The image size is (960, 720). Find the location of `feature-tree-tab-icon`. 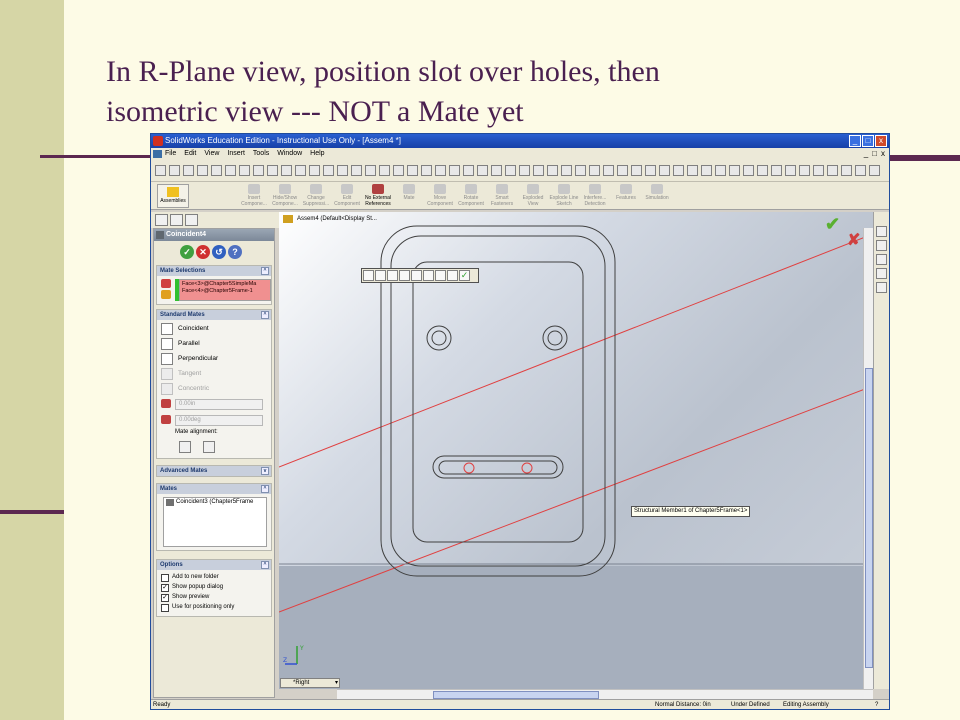

feature-tree-tab-icon is located at coordinates (161, 220).